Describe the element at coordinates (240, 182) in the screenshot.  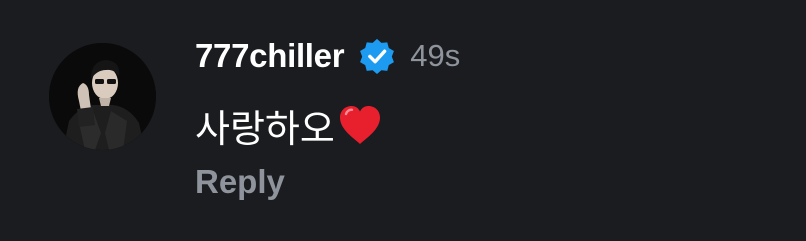
I see `reply-button: Reply` at that location.